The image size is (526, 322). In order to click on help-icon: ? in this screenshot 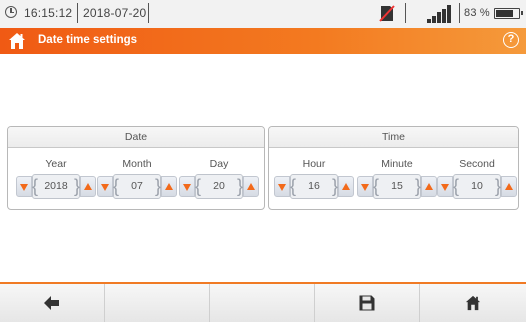, I will do `click(511, 40)`.